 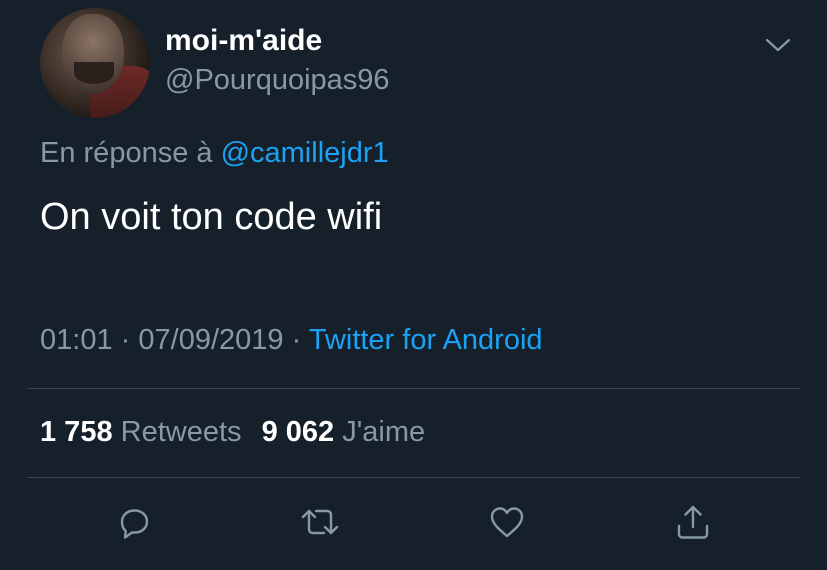 I want to click on likes-label: J'aime, so click(x=384, y=432).